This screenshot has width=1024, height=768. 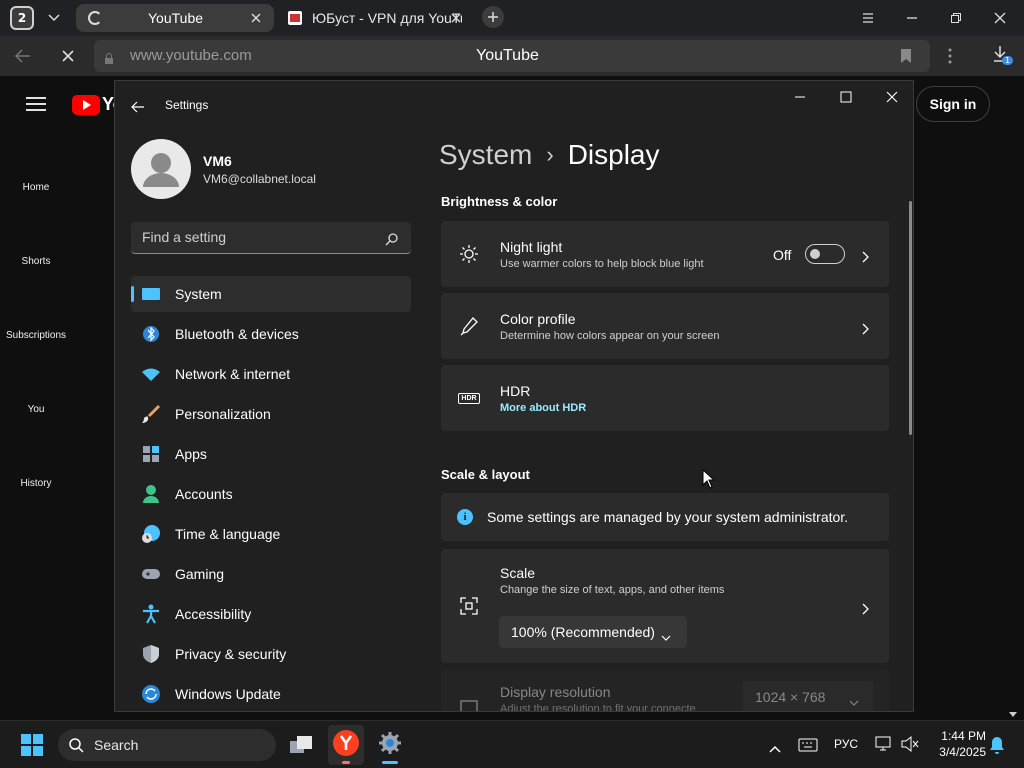 What do you see at coordinates (301, 745) in the screenshot?
I see `task-view-icon` at bounding box center [301, 745].